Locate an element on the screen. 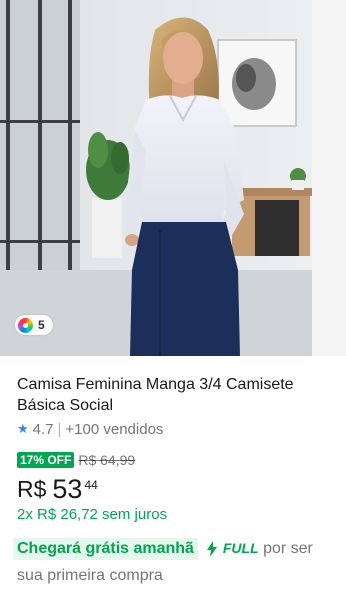 This screenshot has height=601, width=346. installments-text: 2x R$ 26,72 sem juros is located at coordinates (92, 514).